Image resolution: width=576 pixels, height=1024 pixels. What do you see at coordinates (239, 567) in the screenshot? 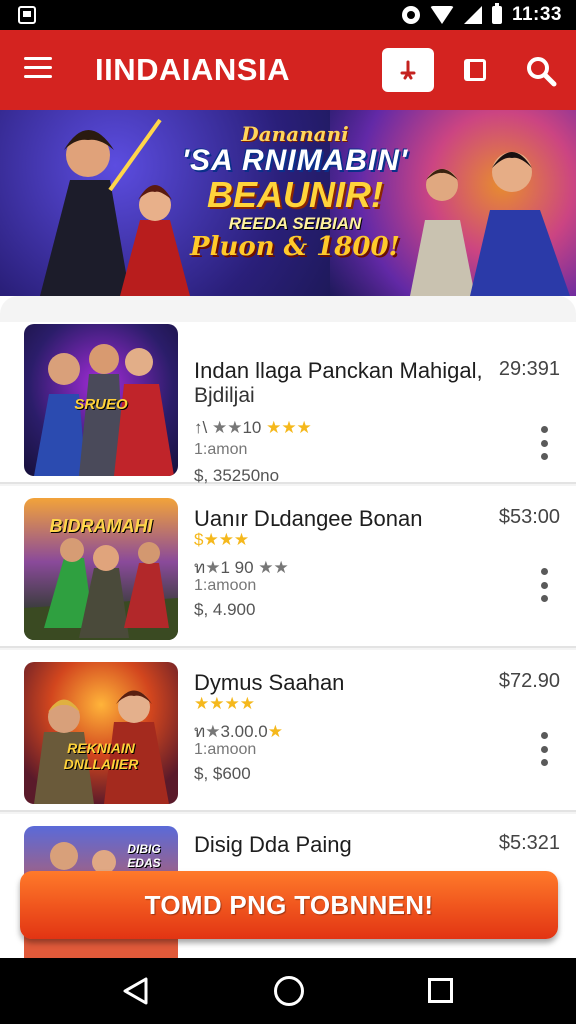
I see `rating-value: 1 90` at bounding box center [239, 567].